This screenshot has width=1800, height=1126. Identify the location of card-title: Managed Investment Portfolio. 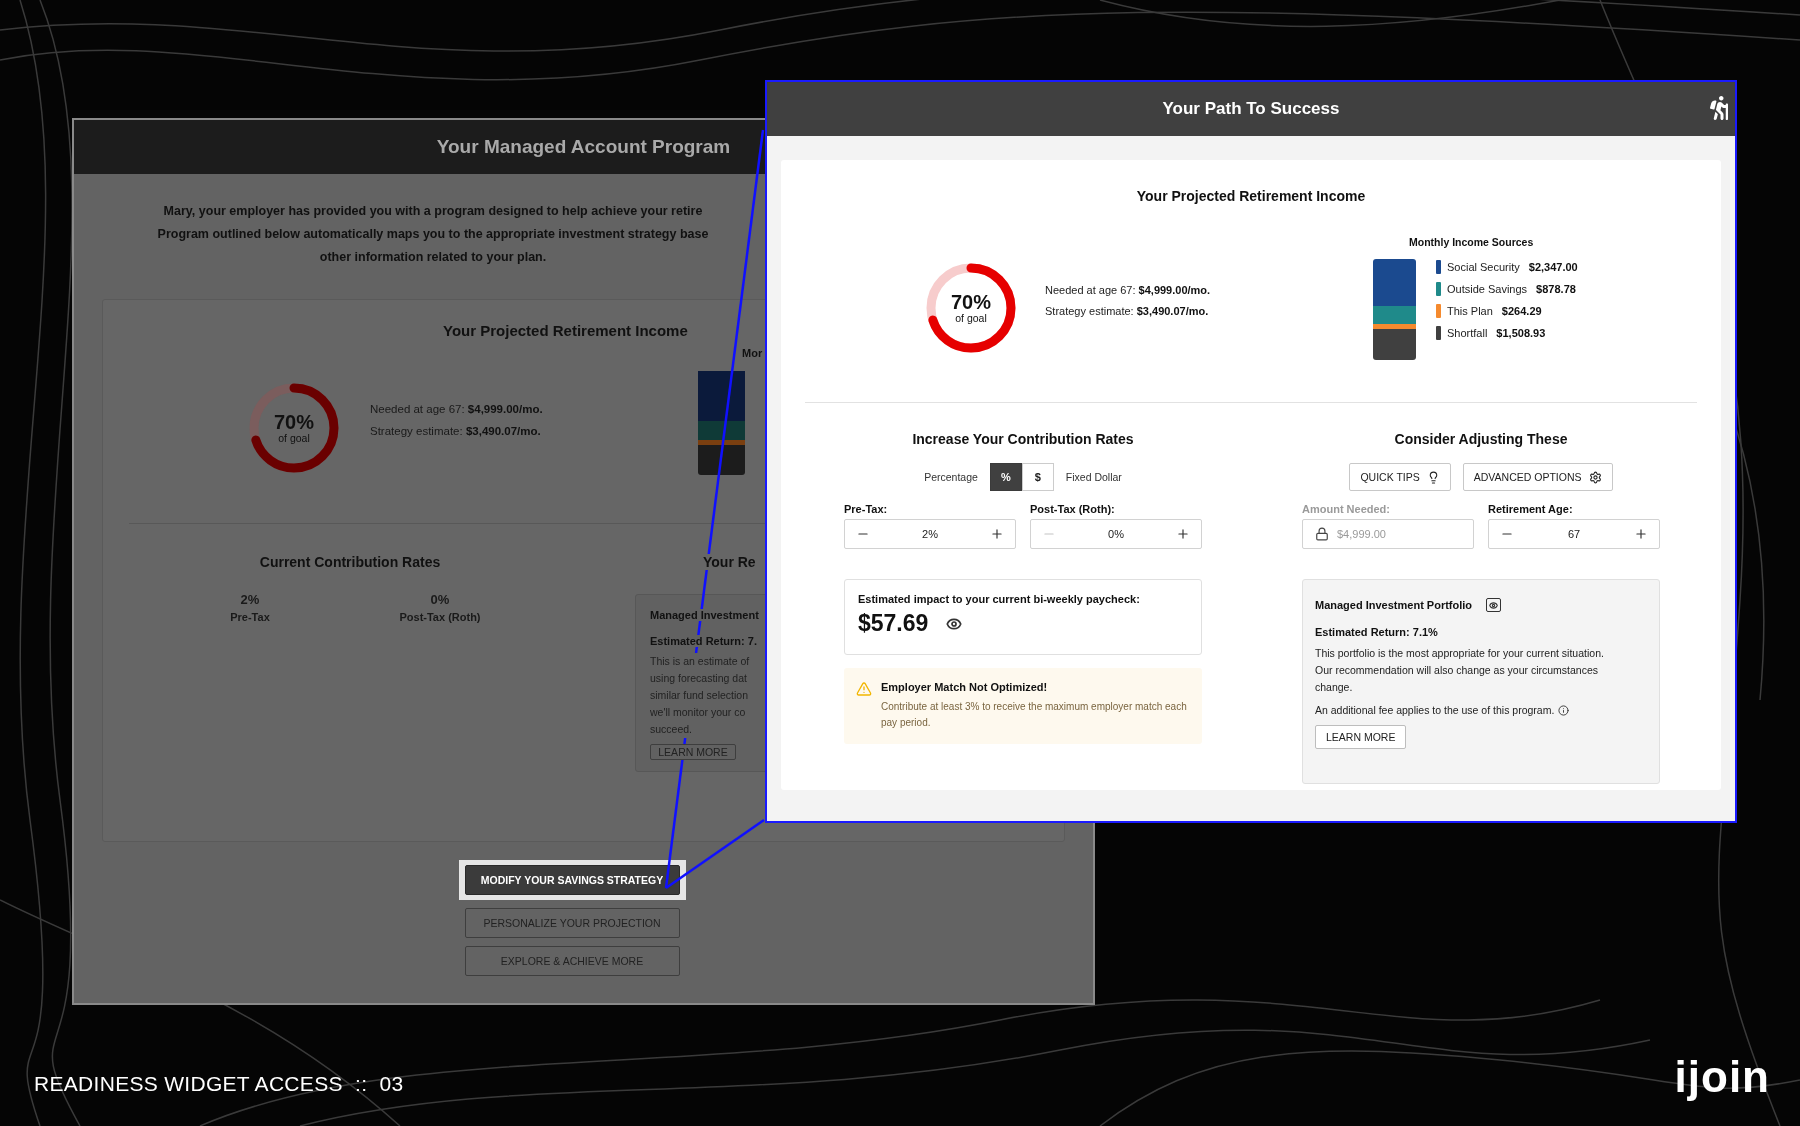
(1394, 605).